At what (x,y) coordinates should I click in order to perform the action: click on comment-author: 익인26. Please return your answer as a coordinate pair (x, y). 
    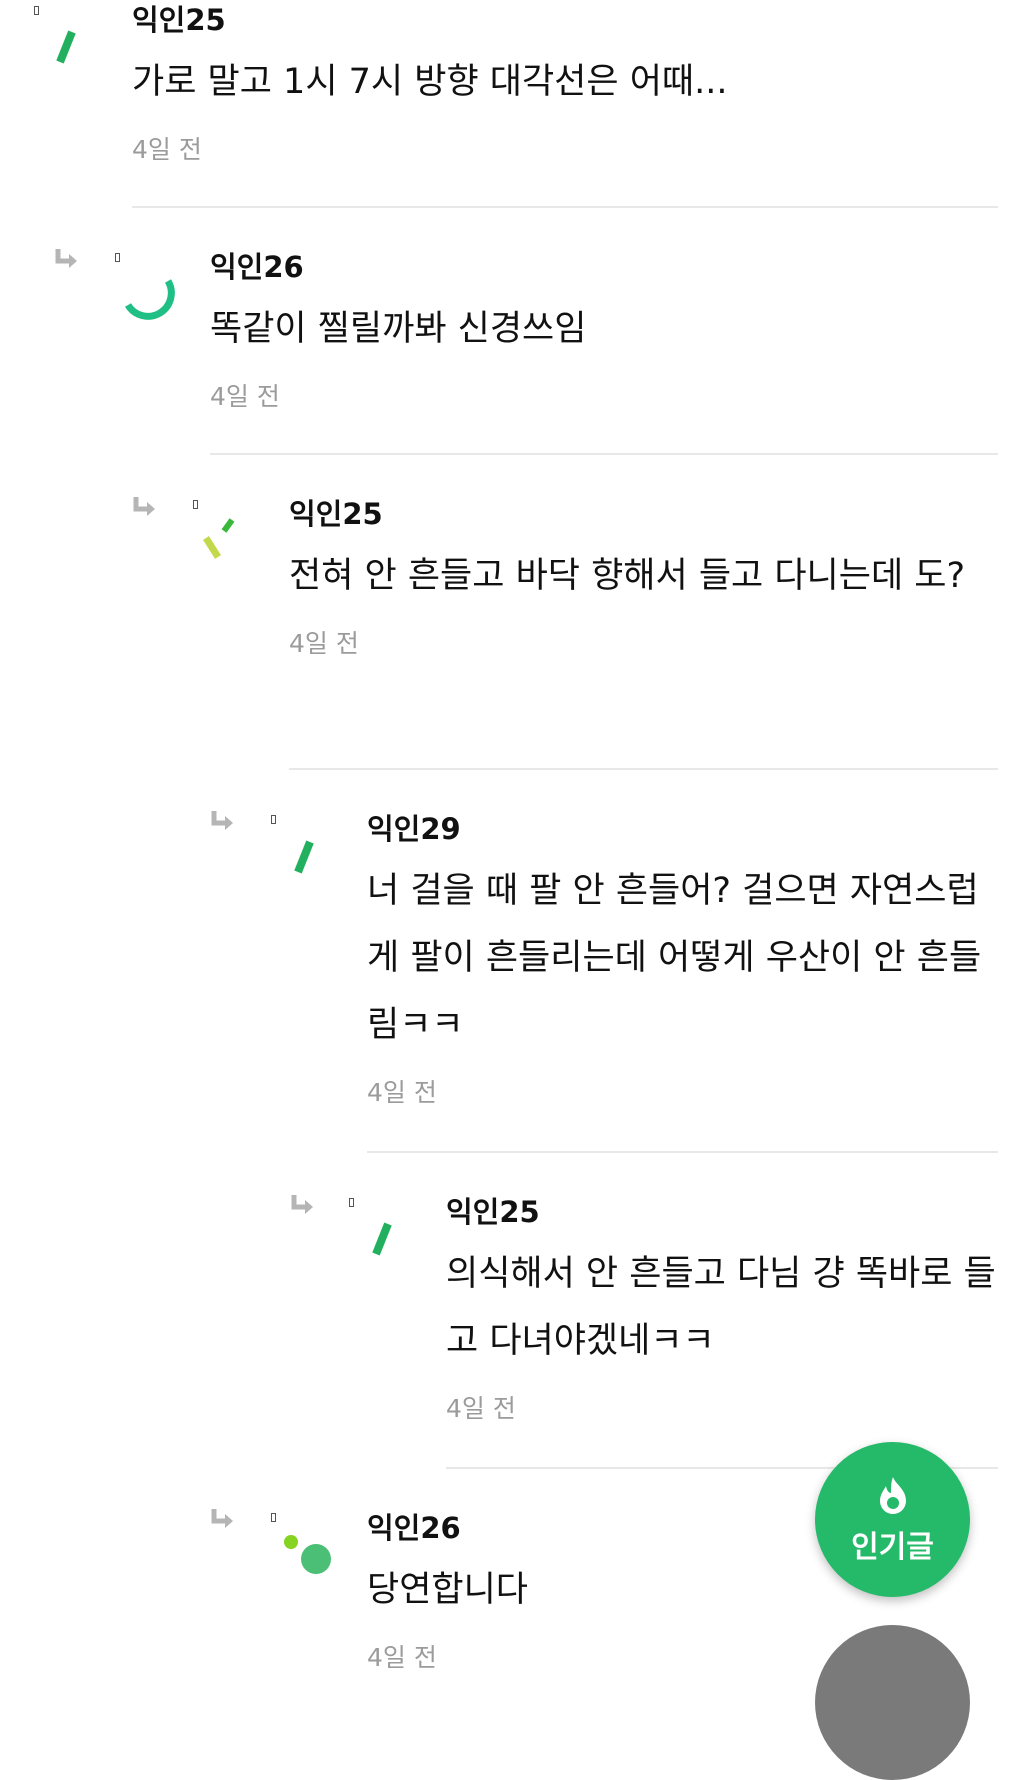
    Looking at the image, I should click on (604, 267).